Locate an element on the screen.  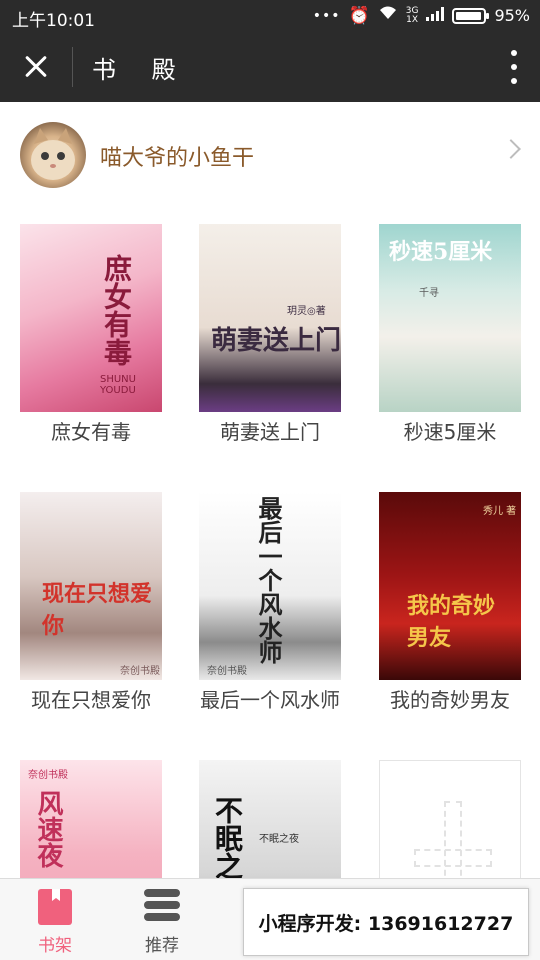
bookshelf-icon is located at coordinates (55, 907).